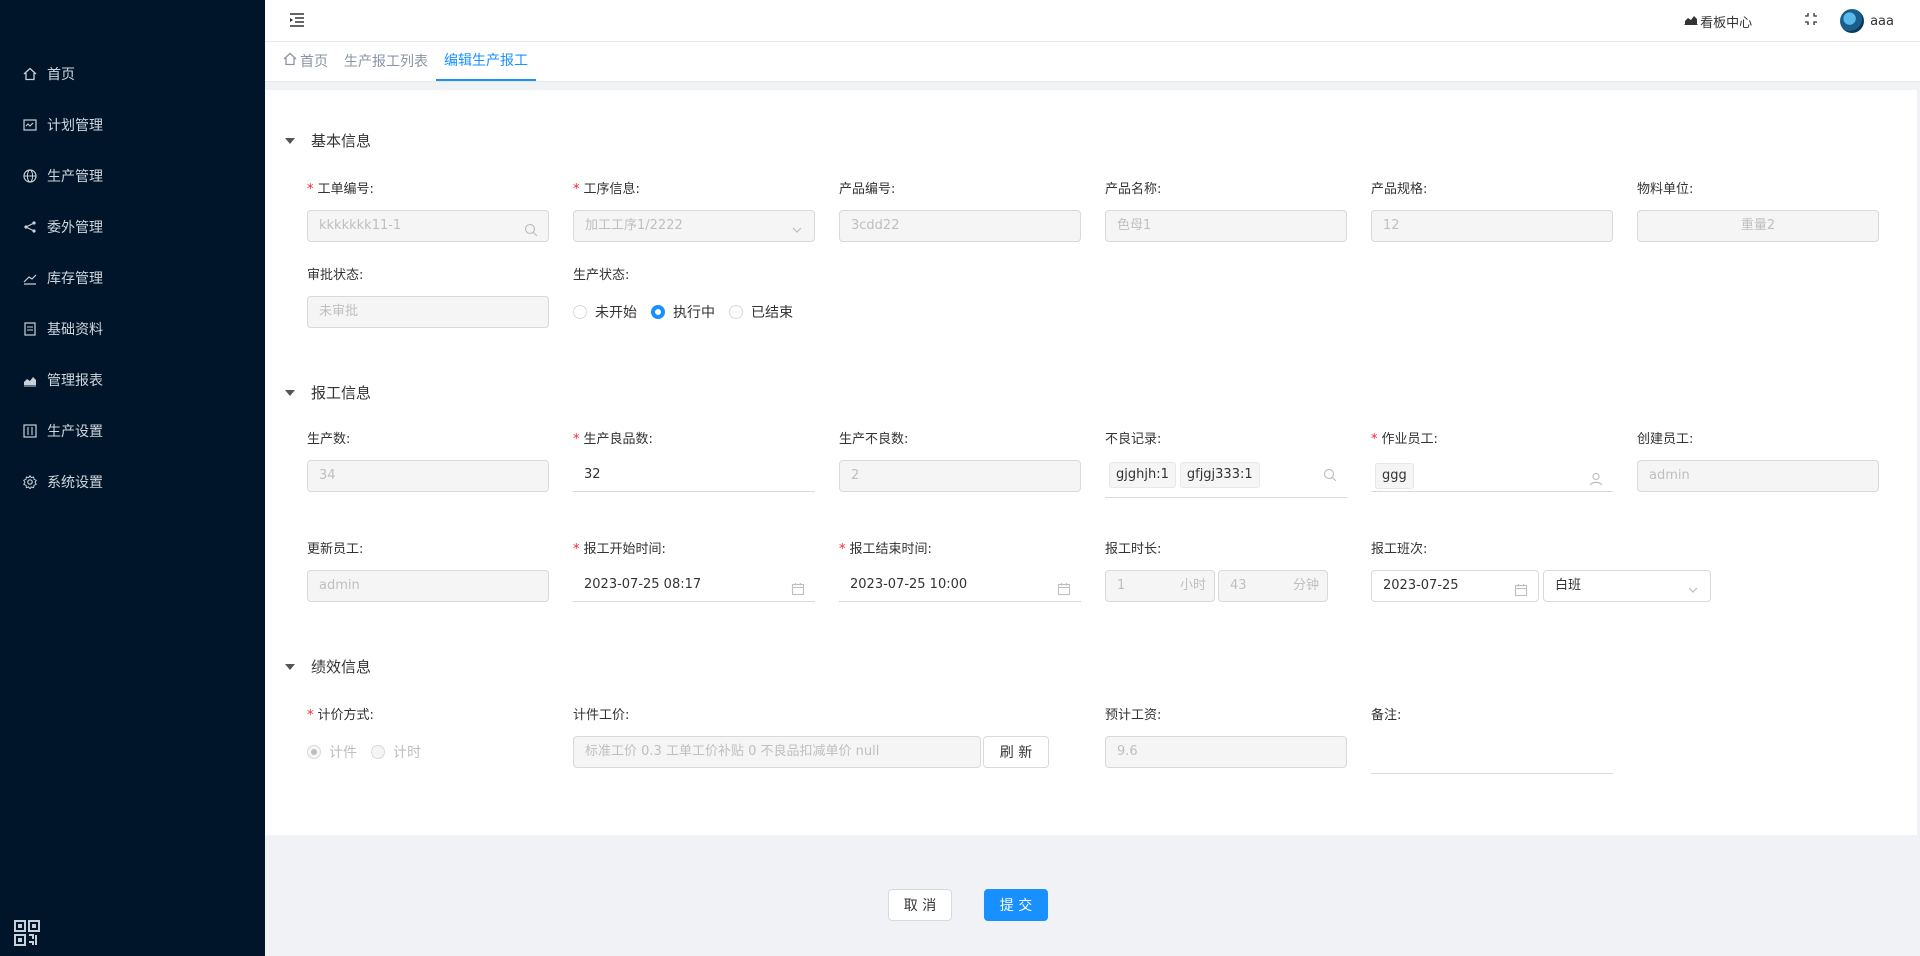  Describe the element at coordinates (1492, 755) in the screenshot. I see `remark-input` at that location.